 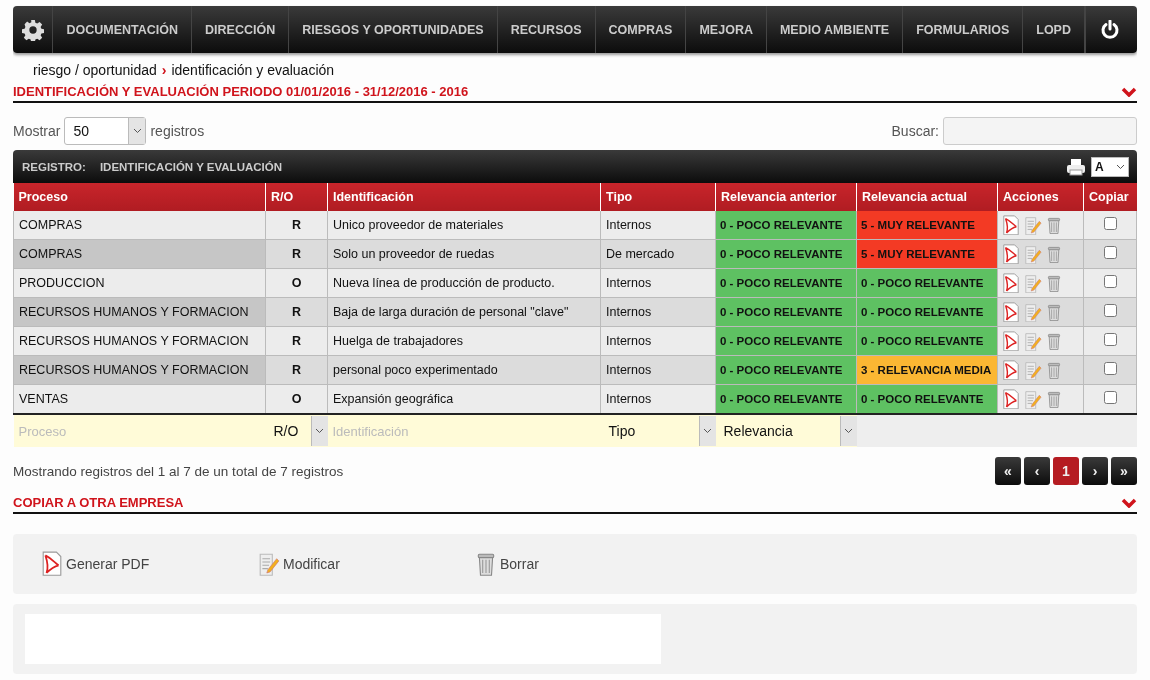 I want to click on nav-menu-item: MEJORA, so click(x=726, y=29).